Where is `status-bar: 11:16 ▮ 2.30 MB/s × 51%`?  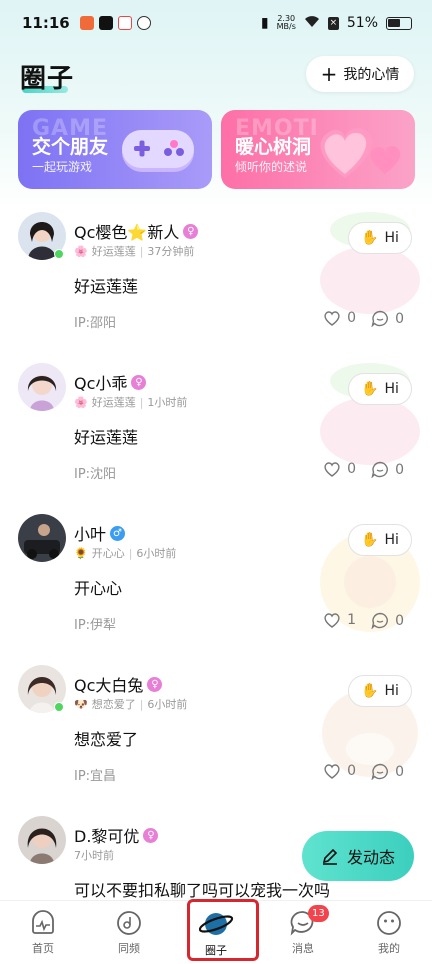 status-bar: 11:16 ▮ 2.30 MB/s × 51% is located at coordinates (216, 23).